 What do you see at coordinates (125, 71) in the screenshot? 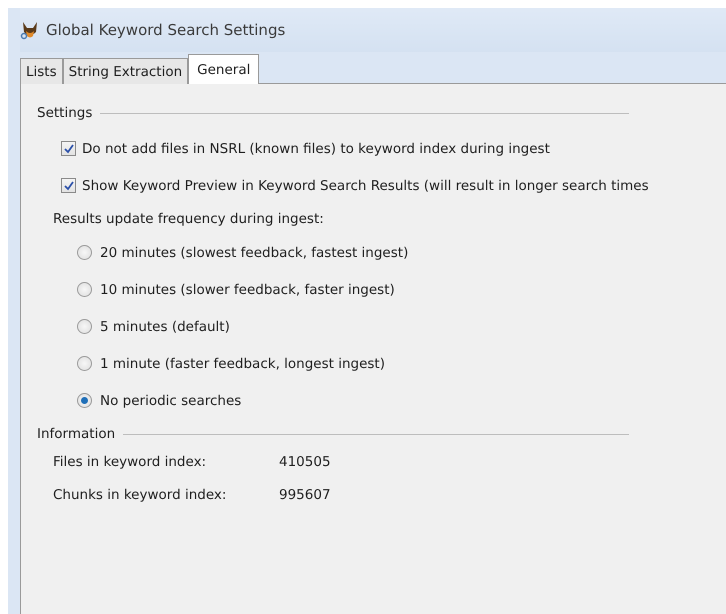
I see `tab: String Extraction` at bounding box center [125, 71].